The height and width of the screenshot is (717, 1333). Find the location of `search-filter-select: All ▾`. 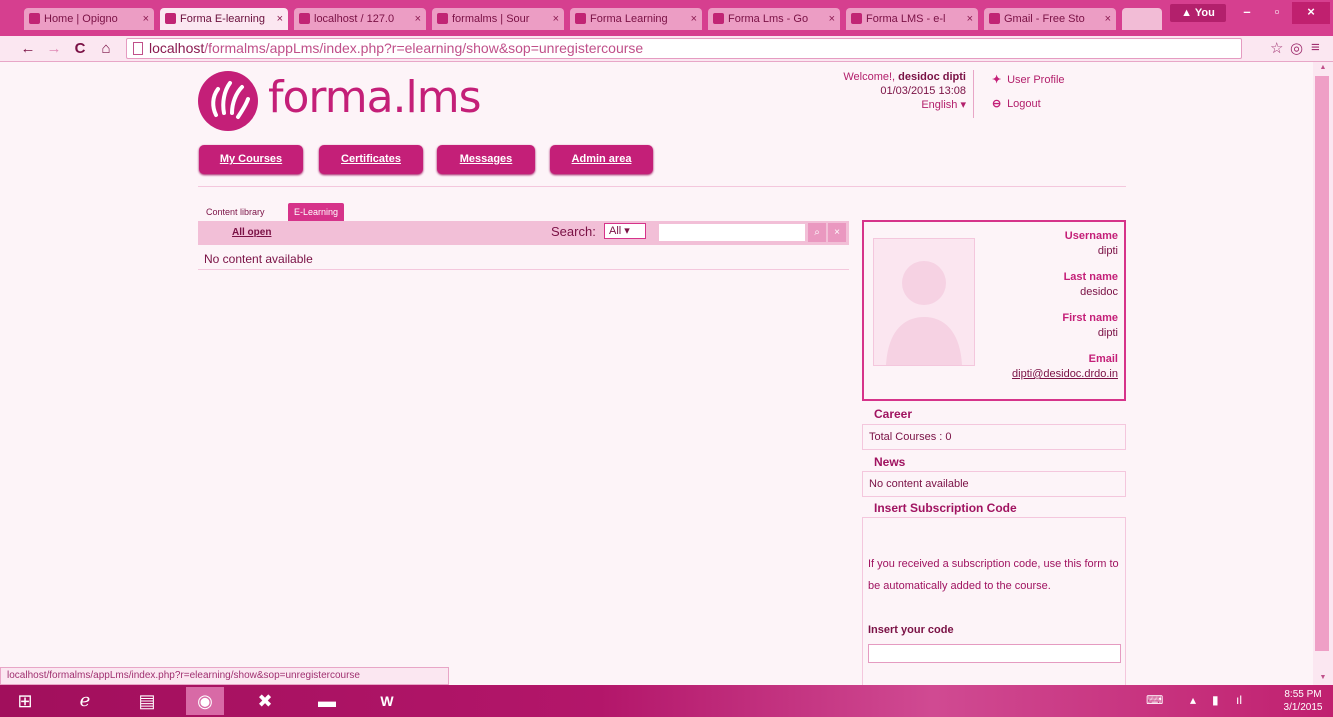

search-filter-select: All ▾ is located at coordinates (625, 231).